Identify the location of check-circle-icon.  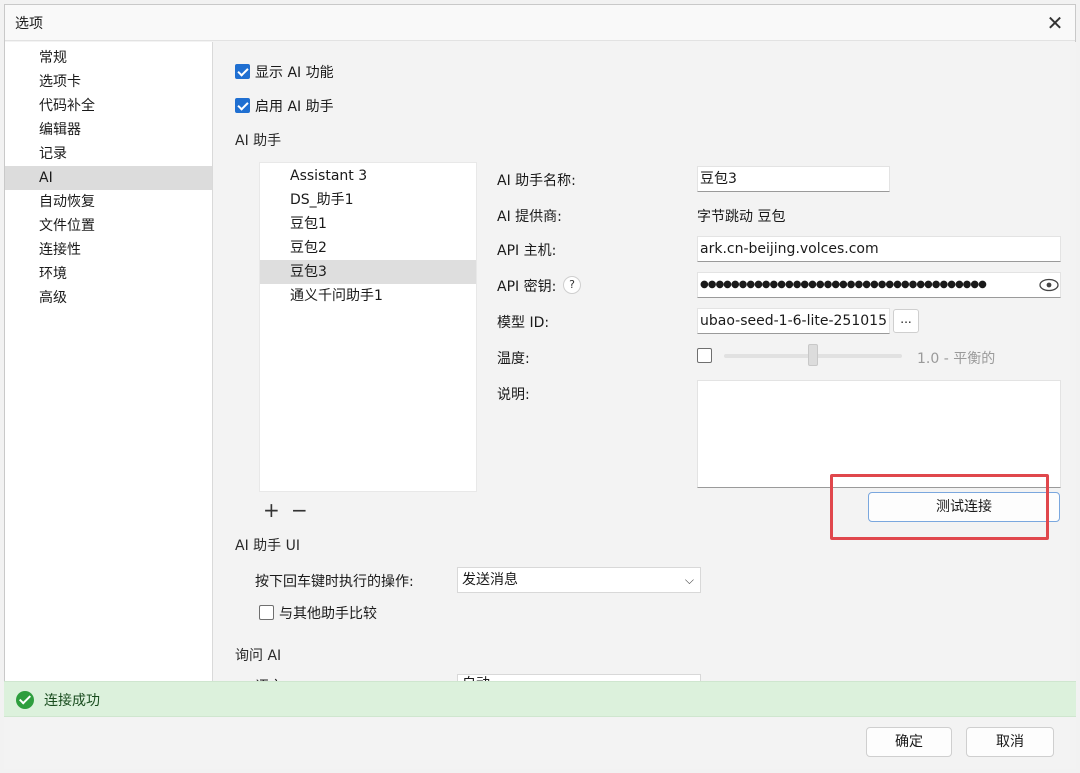
(25, 700).